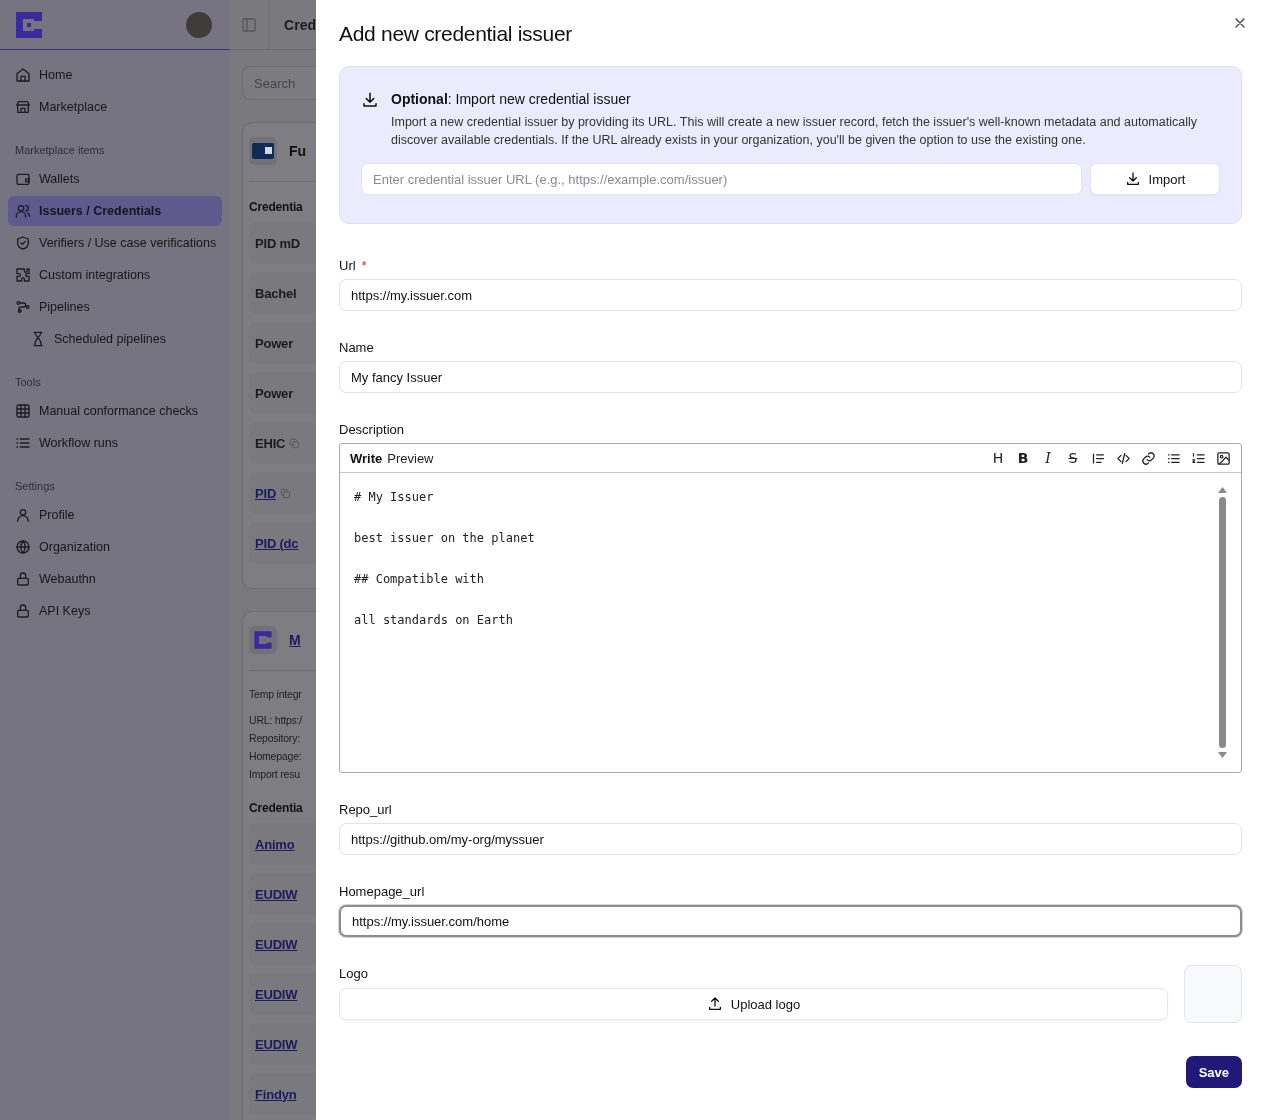 The height and width of the screenshot is (1120, 1264). I want to click on store-icon, so click(23, 107).